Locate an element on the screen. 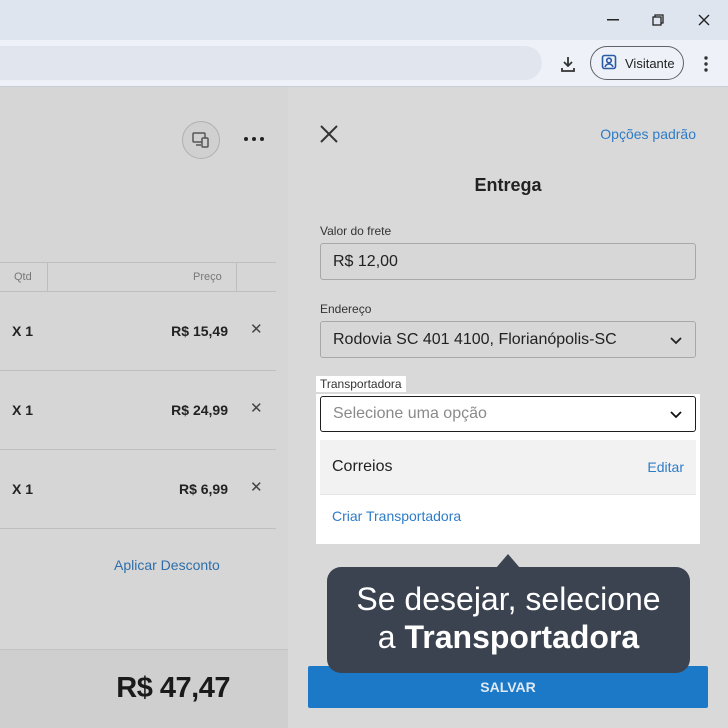 This screenshot has height=728, width=728. tooltip-line2: a Transportadora is located at coordinates (508, 637).